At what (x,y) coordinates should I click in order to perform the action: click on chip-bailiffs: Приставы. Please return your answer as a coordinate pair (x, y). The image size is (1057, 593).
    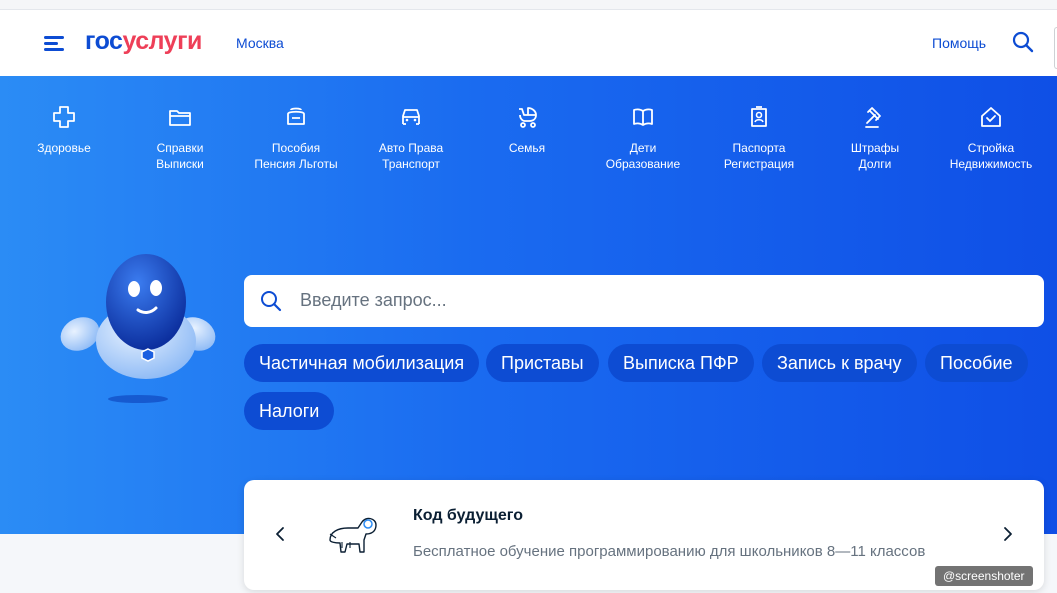
    Looking at the image, I should click on (542, 363).